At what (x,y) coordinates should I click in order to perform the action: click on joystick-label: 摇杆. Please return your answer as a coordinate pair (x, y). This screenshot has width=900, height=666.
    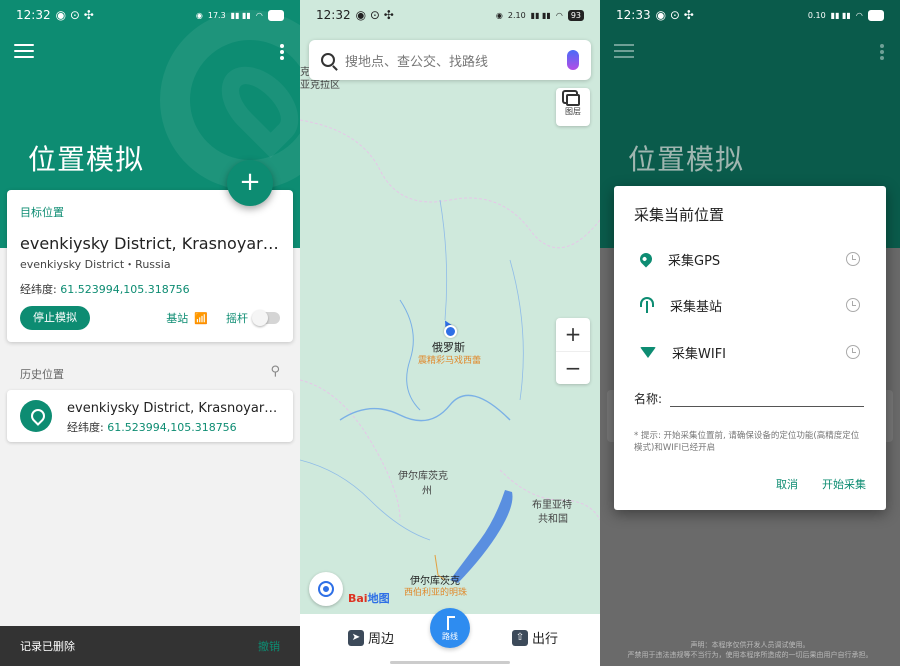
    Looking at the image, I should click on (237, 318).